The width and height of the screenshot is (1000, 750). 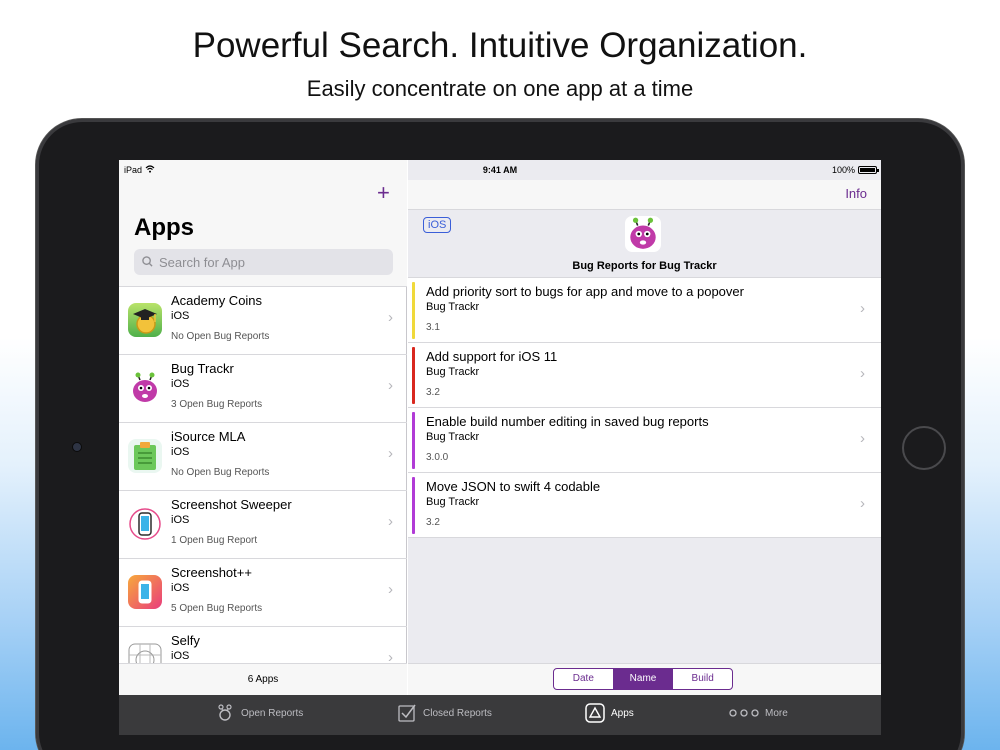 I want to click on camera-icon, so click(x=77, y=447).